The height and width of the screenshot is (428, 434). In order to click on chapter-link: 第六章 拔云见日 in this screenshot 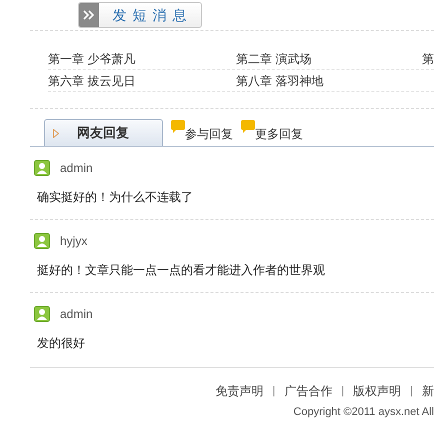, I will do `click(92, 81)`.